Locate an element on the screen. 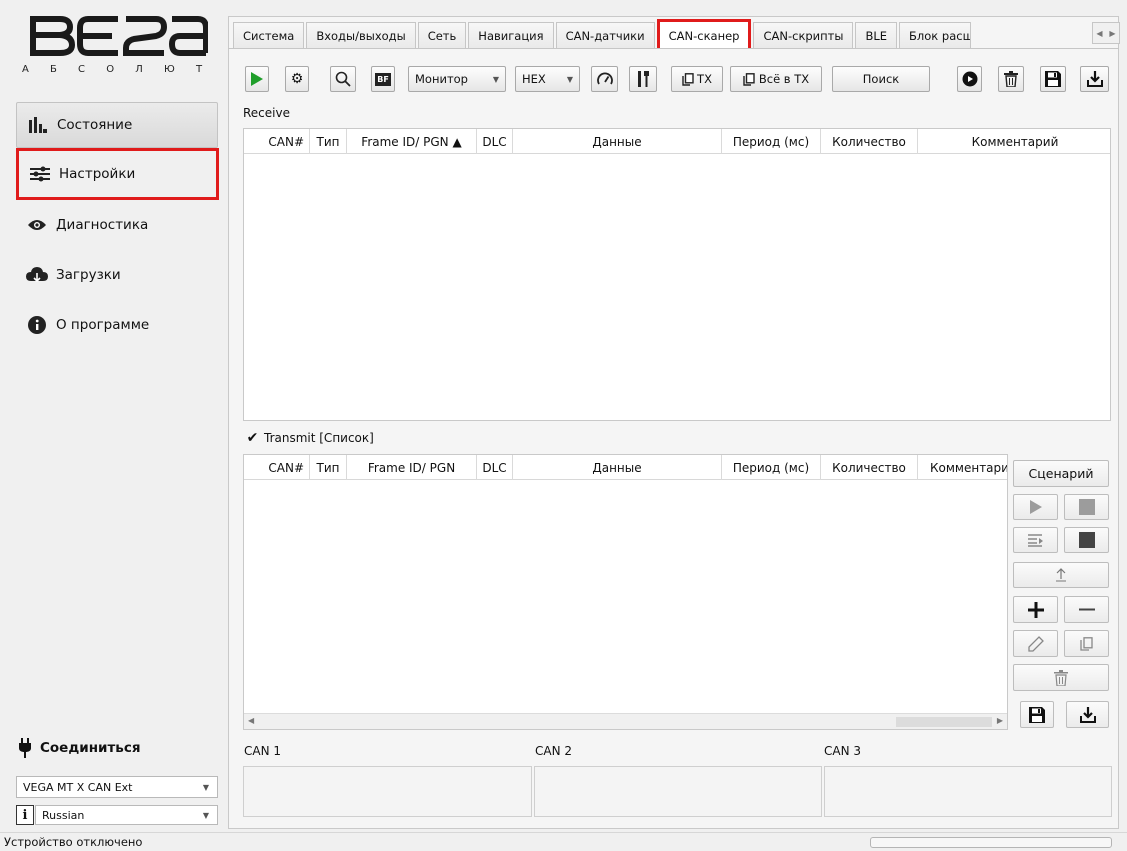 The width and height of the screenshot is (1127, 851). save-list-button is located at coordinates (1037, 714).